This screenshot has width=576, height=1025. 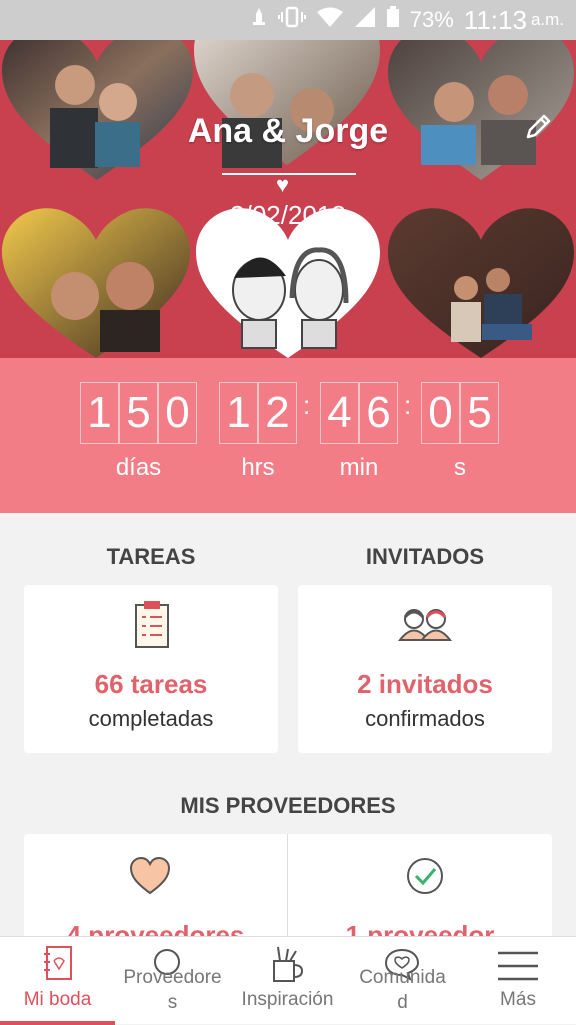 I want to click on invitados-title: INVITADOS, so click(x=425, y=556).